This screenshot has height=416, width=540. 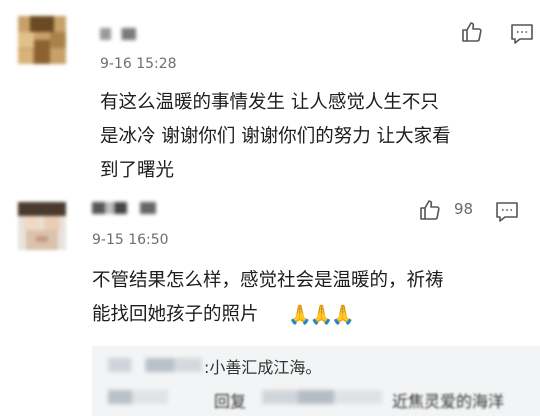 What do you see at coordinates (464, 209) in the screenshot?
I see `like-count: 98` at bounding box center [464, 209].